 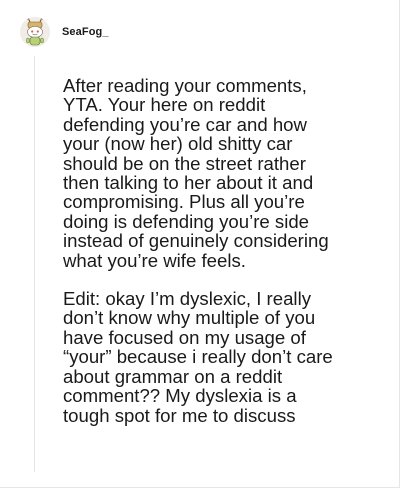 I want to click on comment-header: SeaFog_, so click(x=64, y=32).